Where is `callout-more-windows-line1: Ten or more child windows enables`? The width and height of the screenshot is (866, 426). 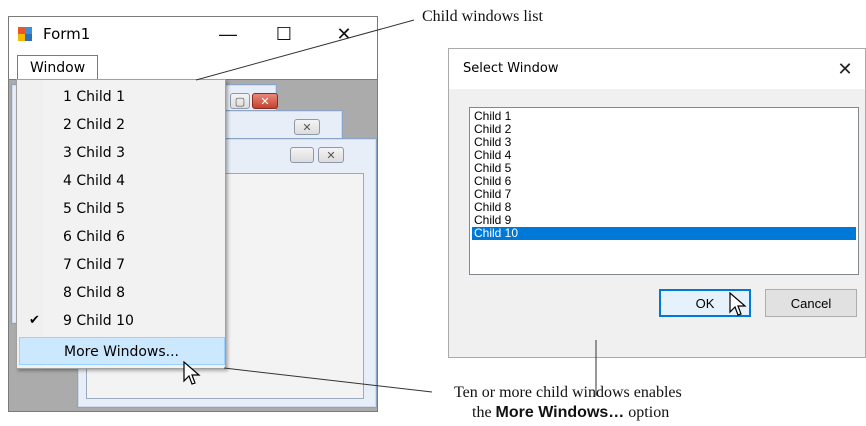 callout-more-windows-line1: Ten or more child windows enables is located at coordinates (568, 392).